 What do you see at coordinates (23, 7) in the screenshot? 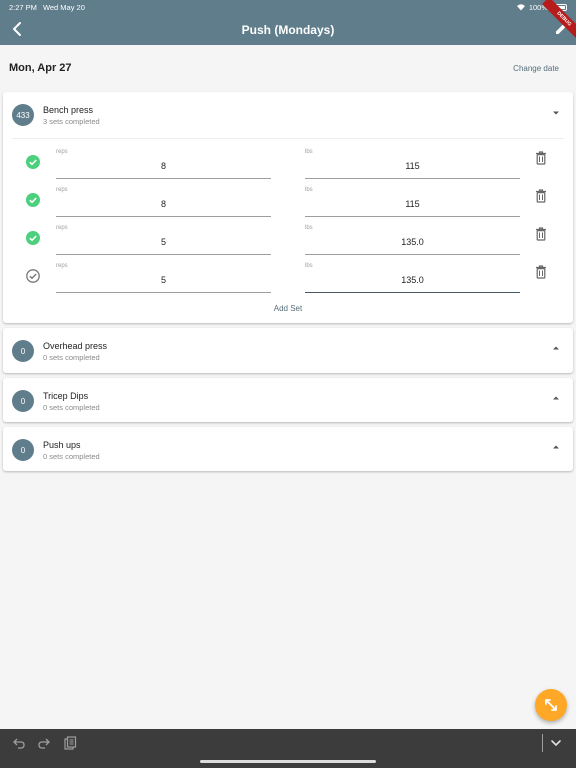
I see `status-time: 2:27 PM` at bounding box center [23, 7].